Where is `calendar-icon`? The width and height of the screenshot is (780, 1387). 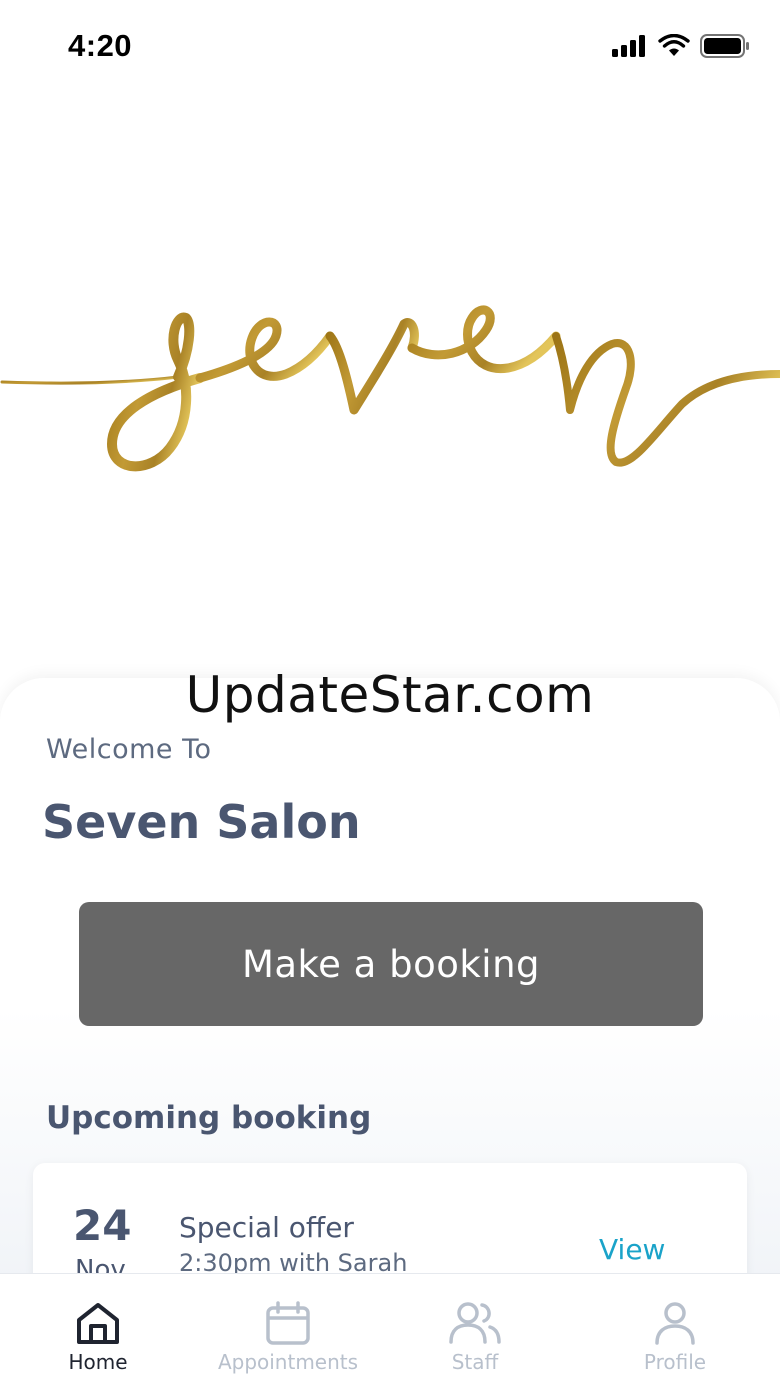
calendar-icon is located at coordinates (288, 1323).